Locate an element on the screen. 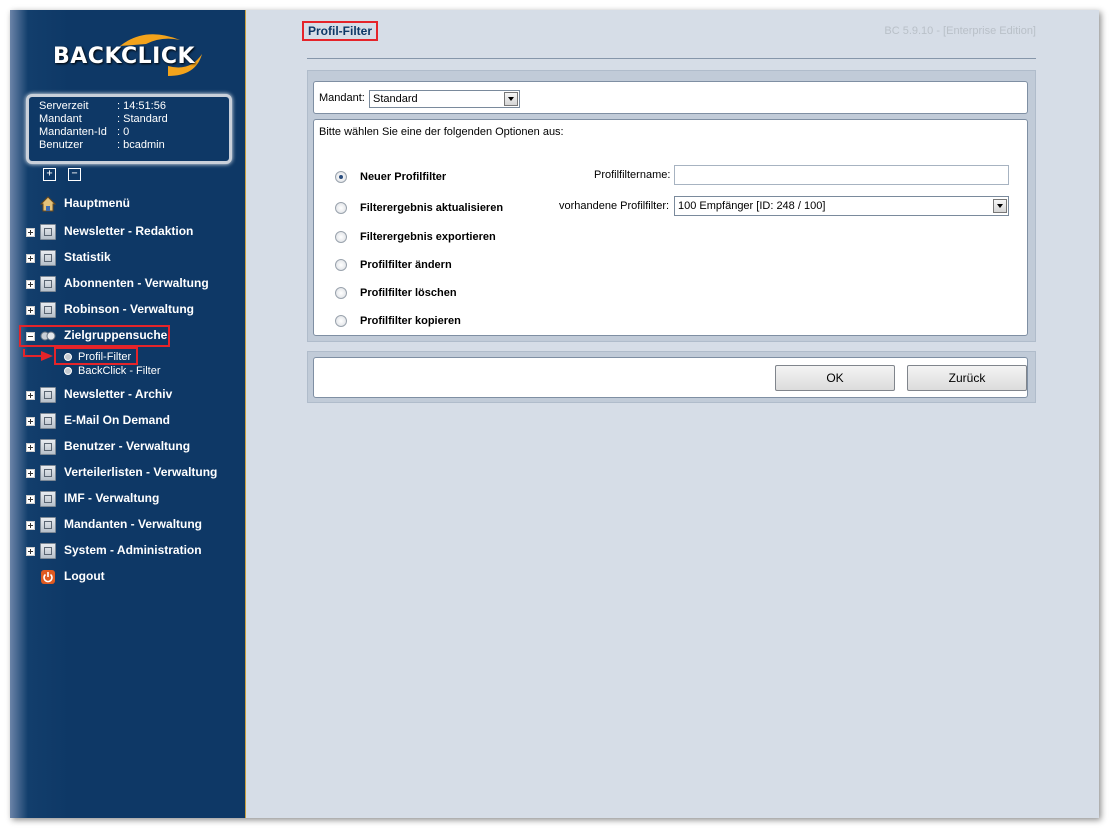 The height and width of the screenshot is (828, 1109). nav-label: Abonnenten - Verwaltung is located at coordinates (136, 283).